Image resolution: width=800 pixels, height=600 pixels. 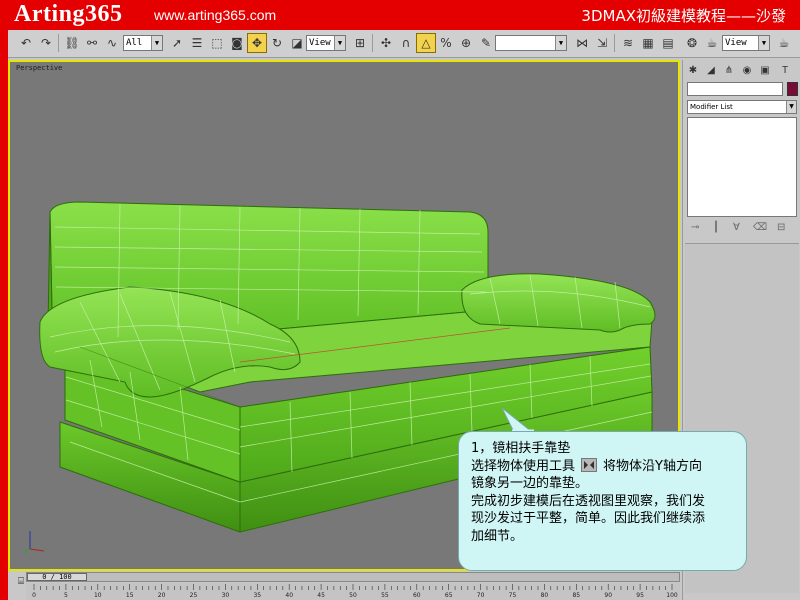 I want to click on ruler-label: 55, so click(x=385, y=595).